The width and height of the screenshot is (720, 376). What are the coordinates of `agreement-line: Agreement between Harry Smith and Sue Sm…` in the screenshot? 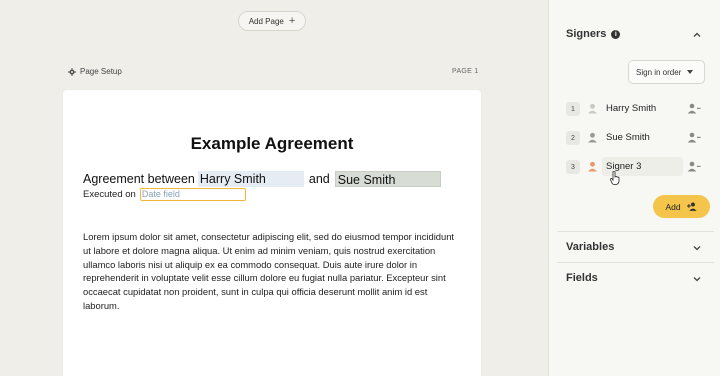 It's located at (262, 179).